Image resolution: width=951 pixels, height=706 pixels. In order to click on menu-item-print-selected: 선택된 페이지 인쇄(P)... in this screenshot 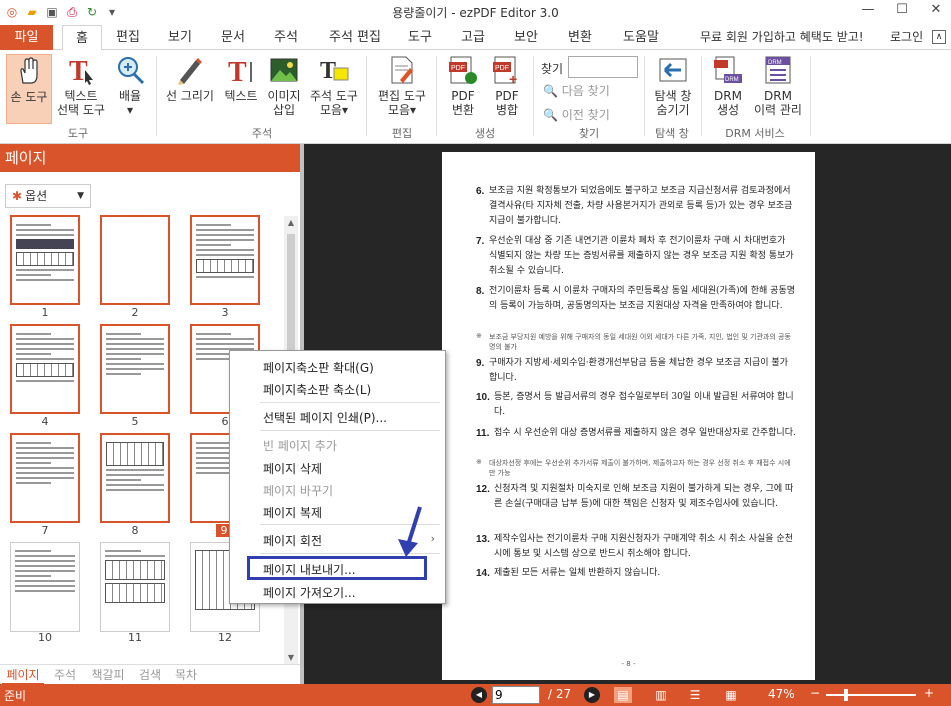, I will do `click(325, 417)`.